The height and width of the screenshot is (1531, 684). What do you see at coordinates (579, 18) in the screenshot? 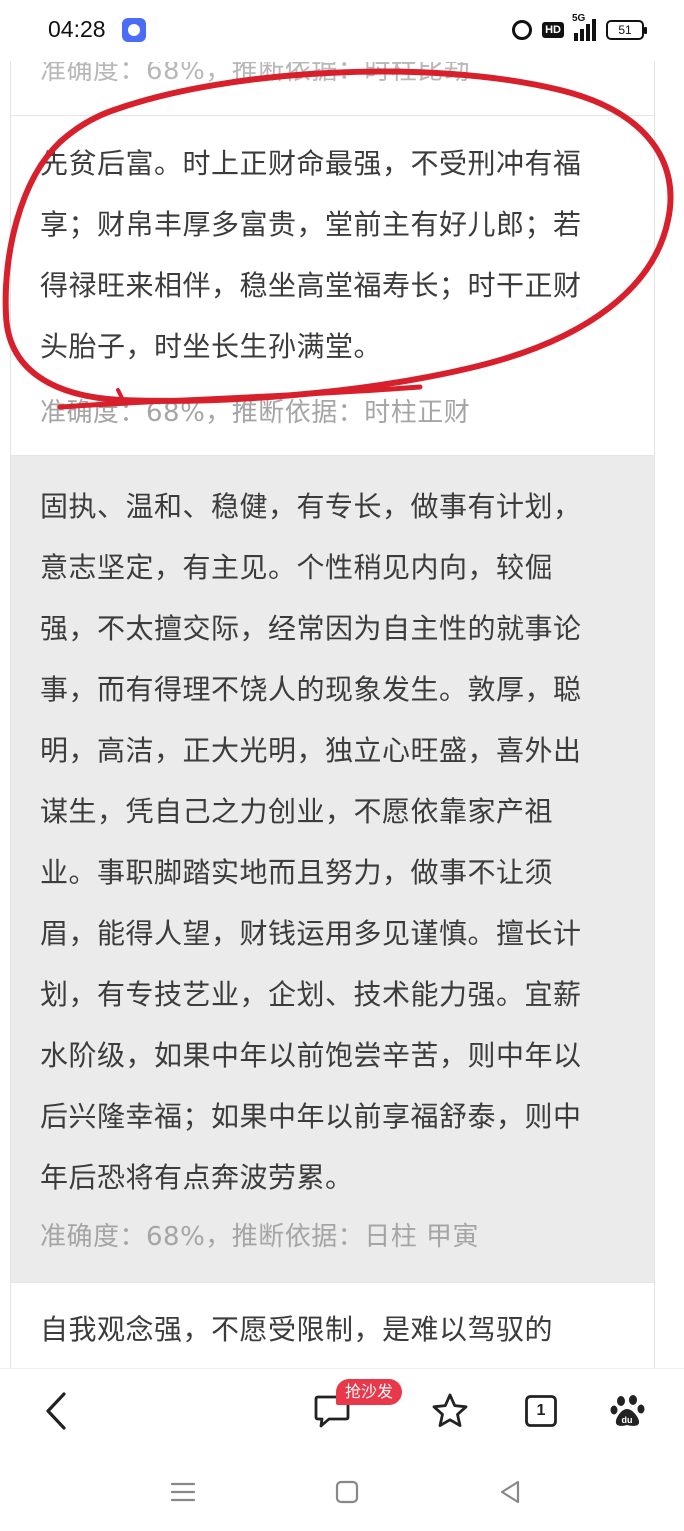
I see `network-type-label: 5G` at bounding box center [579, 18].